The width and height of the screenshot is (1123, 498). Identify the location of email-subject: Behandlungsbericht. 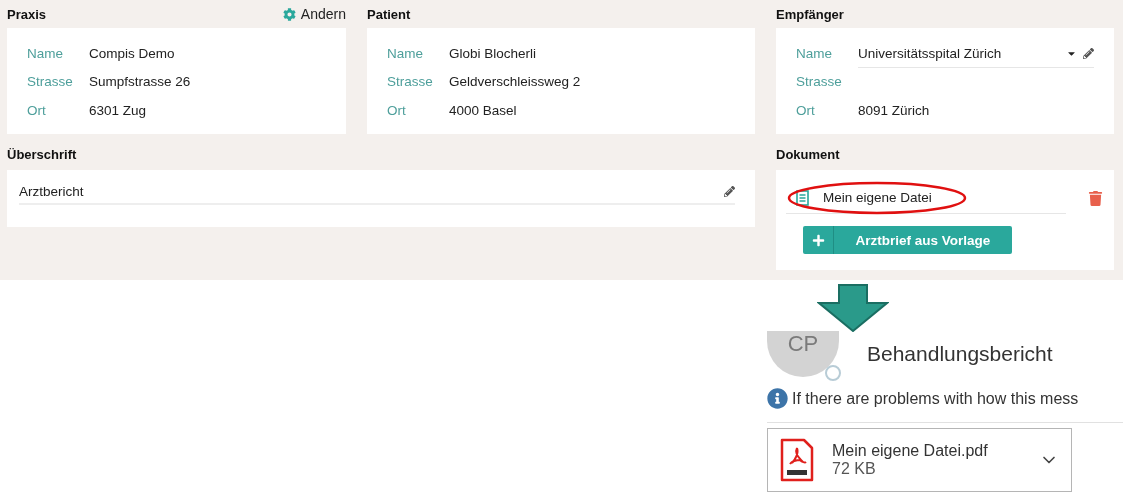
(960, 354).